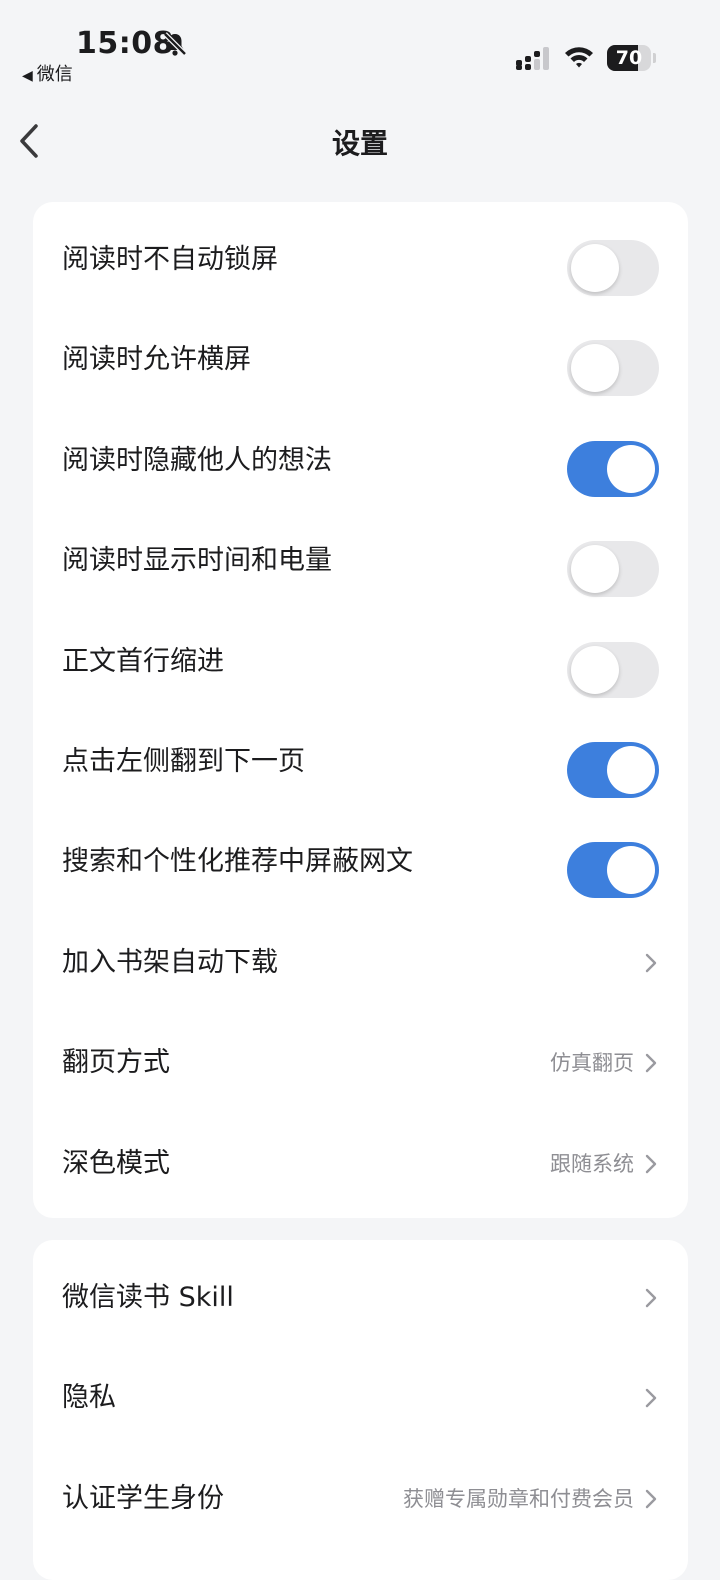 The height and width of the screenshot is (1580, 720). Describe the element at coordinates (156, 360) in the screenshot. I see `setting-label: 阅读时允许横屏` at that location.